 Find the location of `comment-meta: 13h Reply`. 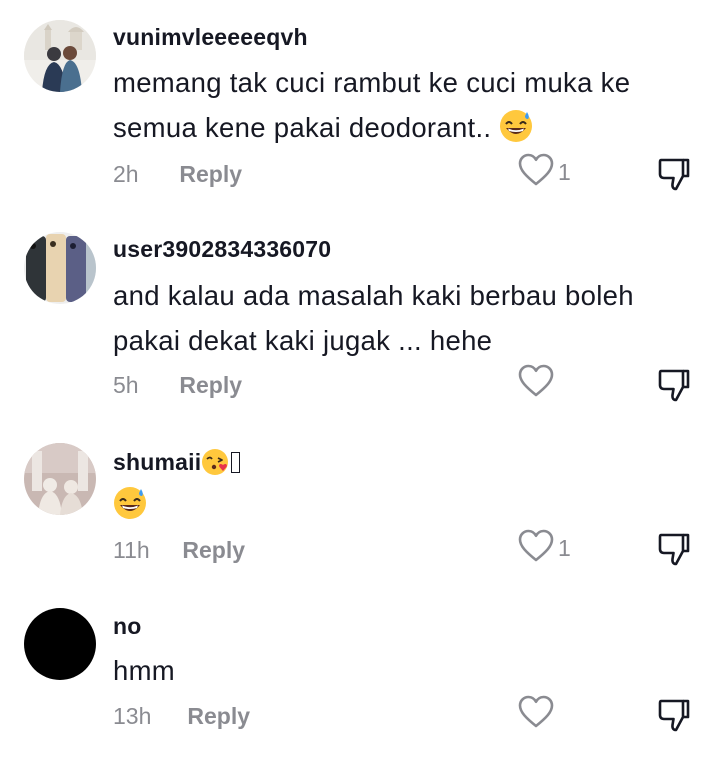

comment-meta: 13h Reply is located at coordinates (181, 716).